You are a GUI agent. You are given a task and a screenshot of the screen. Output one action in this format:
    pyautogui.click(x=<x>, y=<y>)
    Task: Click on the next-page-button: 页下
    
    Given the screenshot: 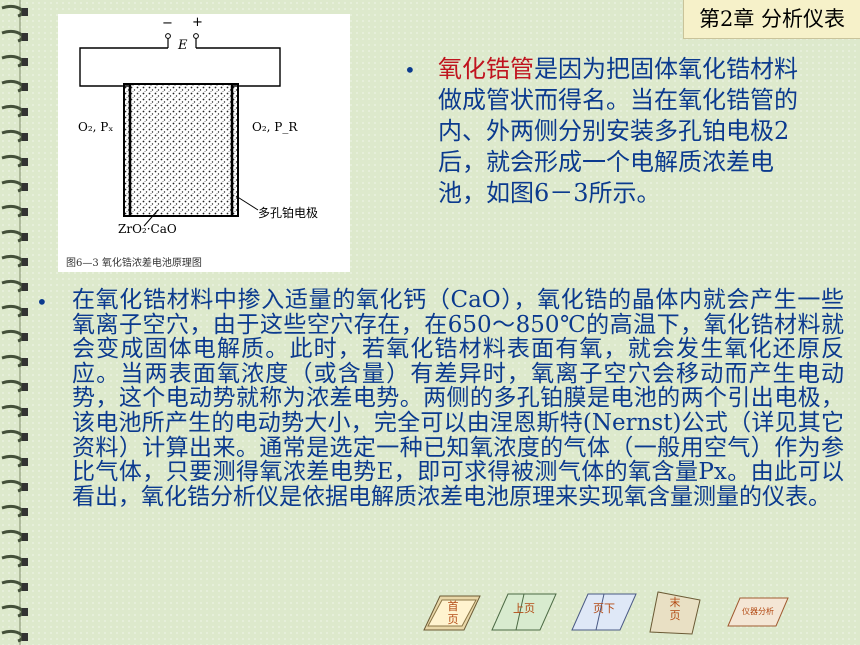 What is the action you would take?
    pyautogui.click(x=604, y=613)
    